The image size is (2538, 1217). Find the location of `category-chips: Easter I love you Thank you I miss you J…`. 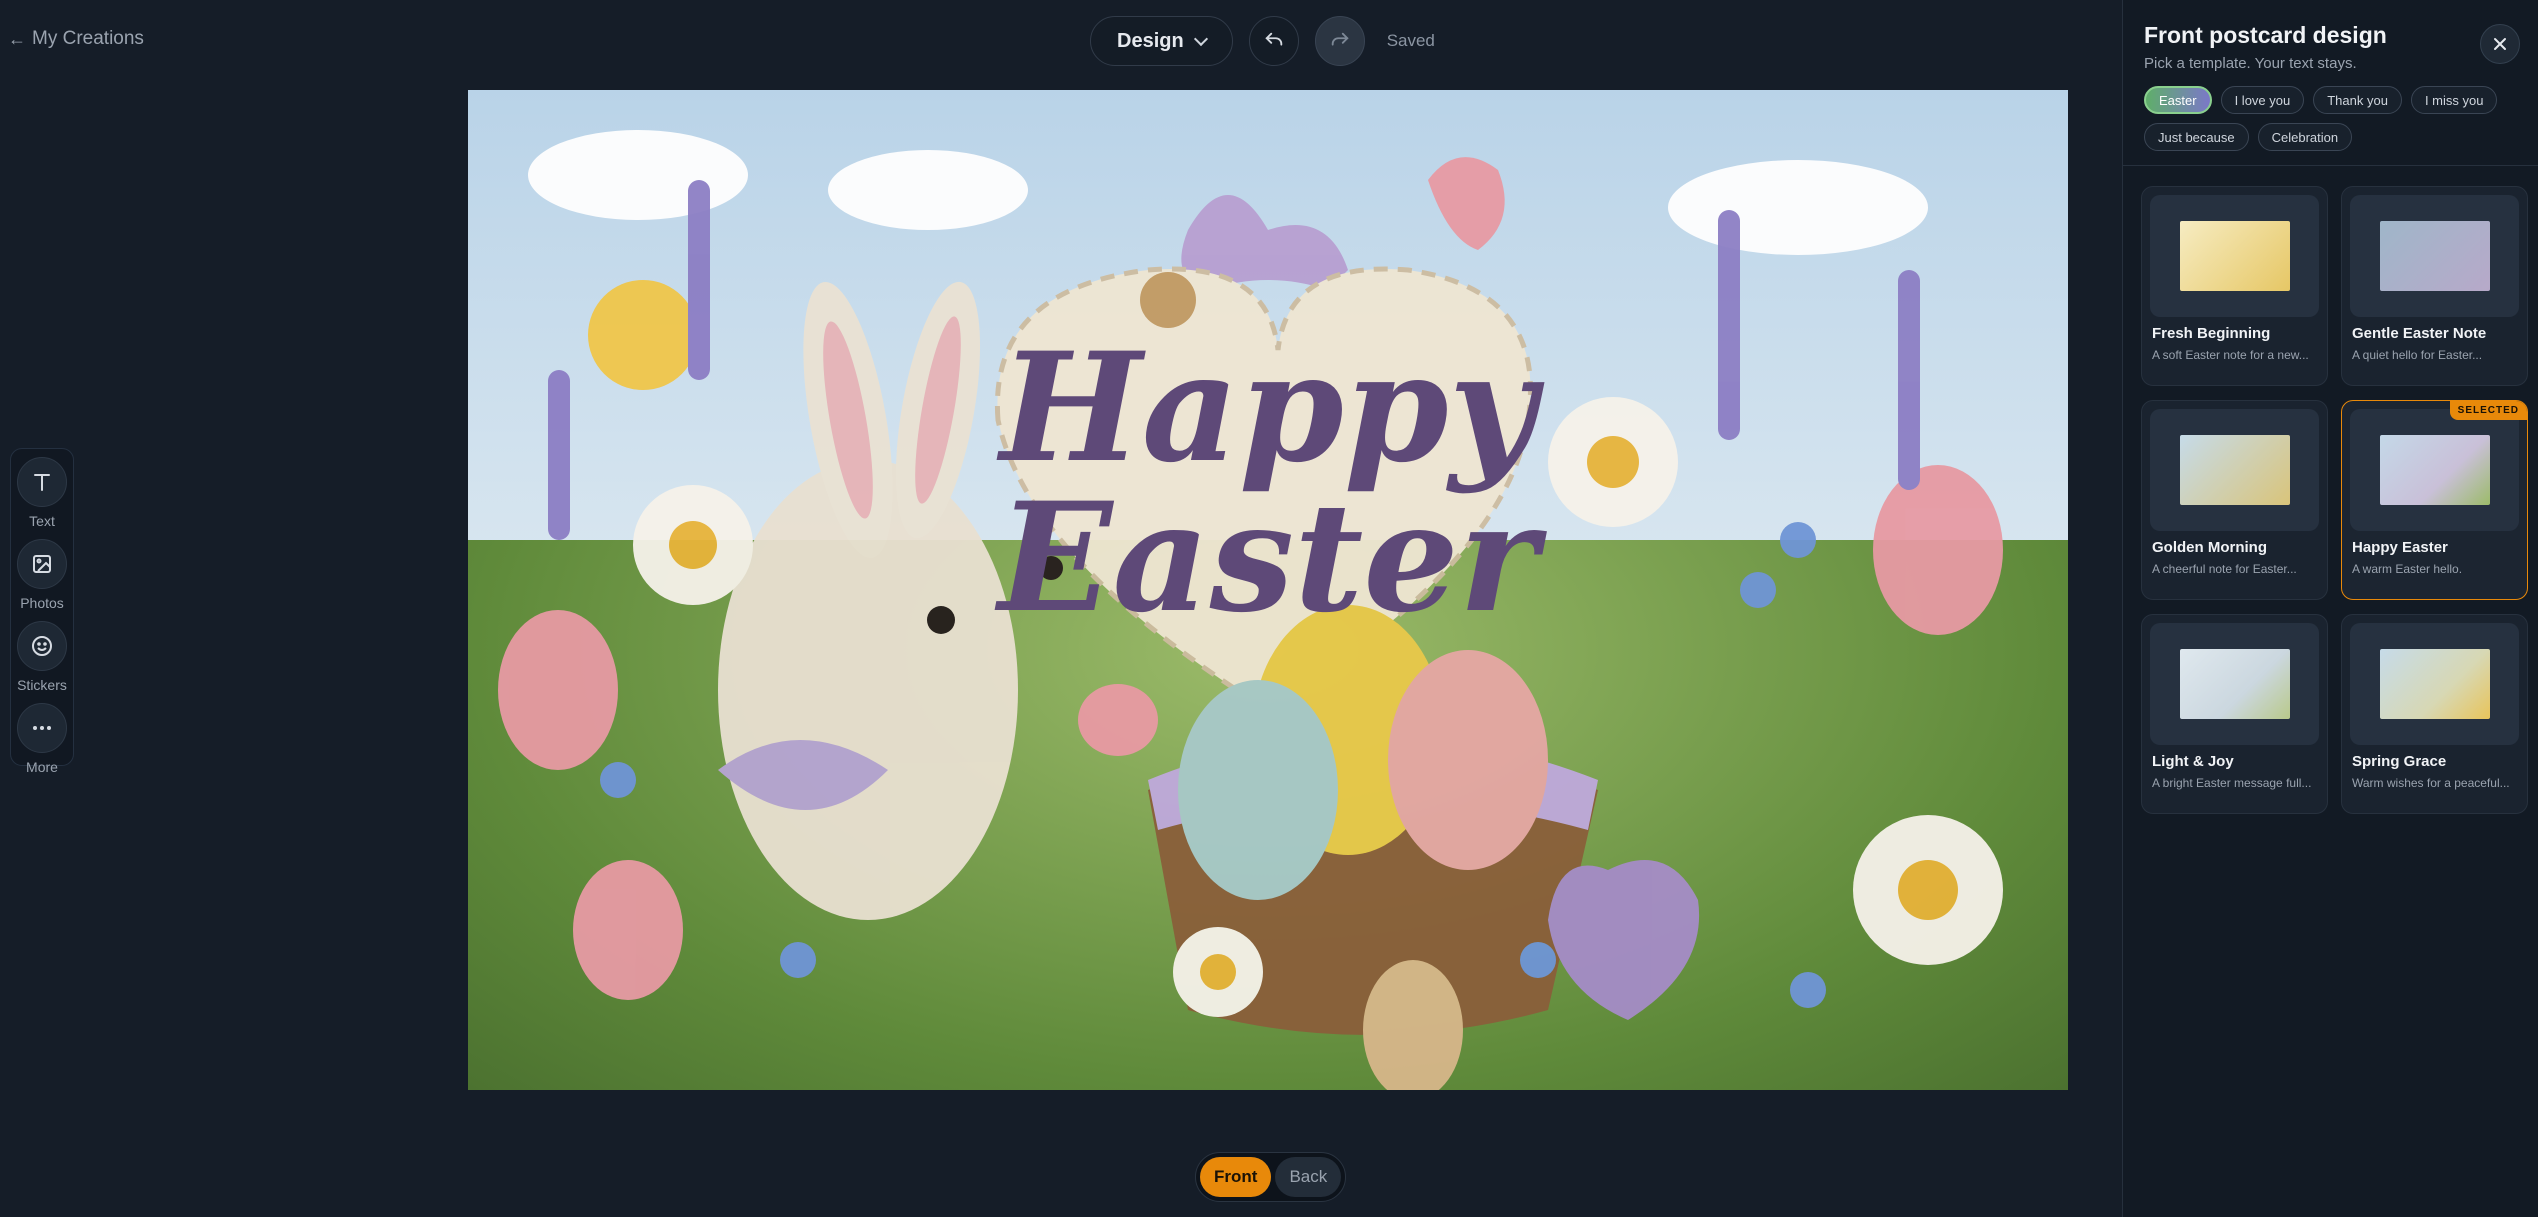

category-chips: Easter I love you Thank you I miss you J… is located at coordinates (2324, 118).